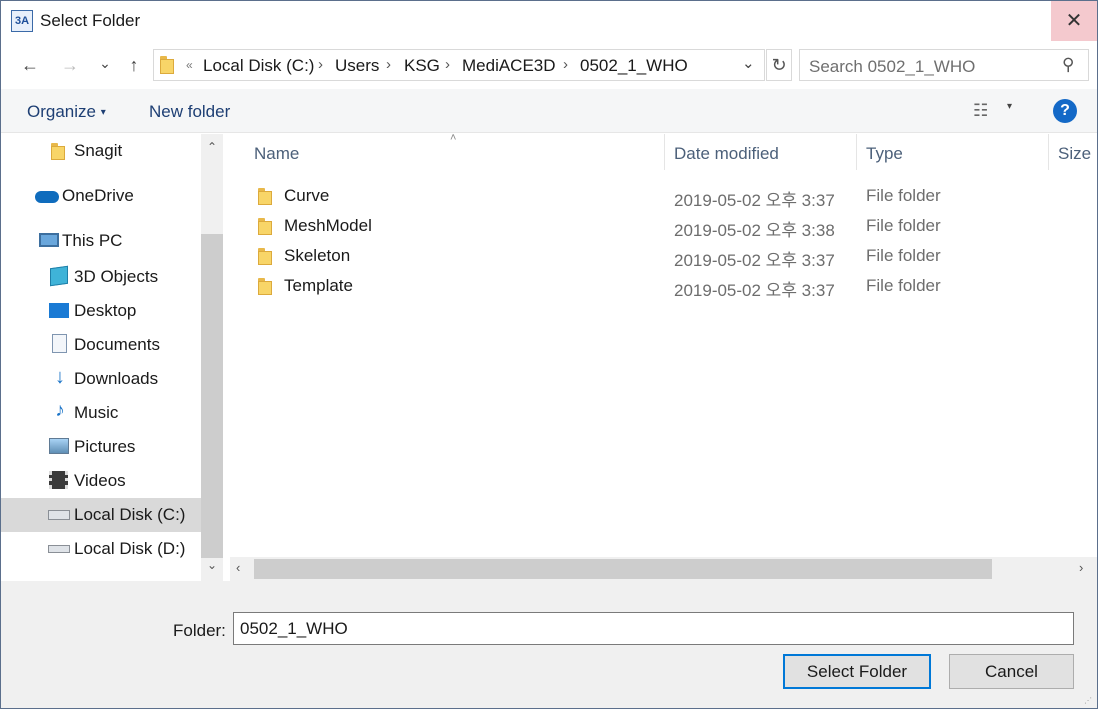 The height and width of the screenshot is (709, 1098). I want to click on address-overflow-icon: «, so click(189, 65).